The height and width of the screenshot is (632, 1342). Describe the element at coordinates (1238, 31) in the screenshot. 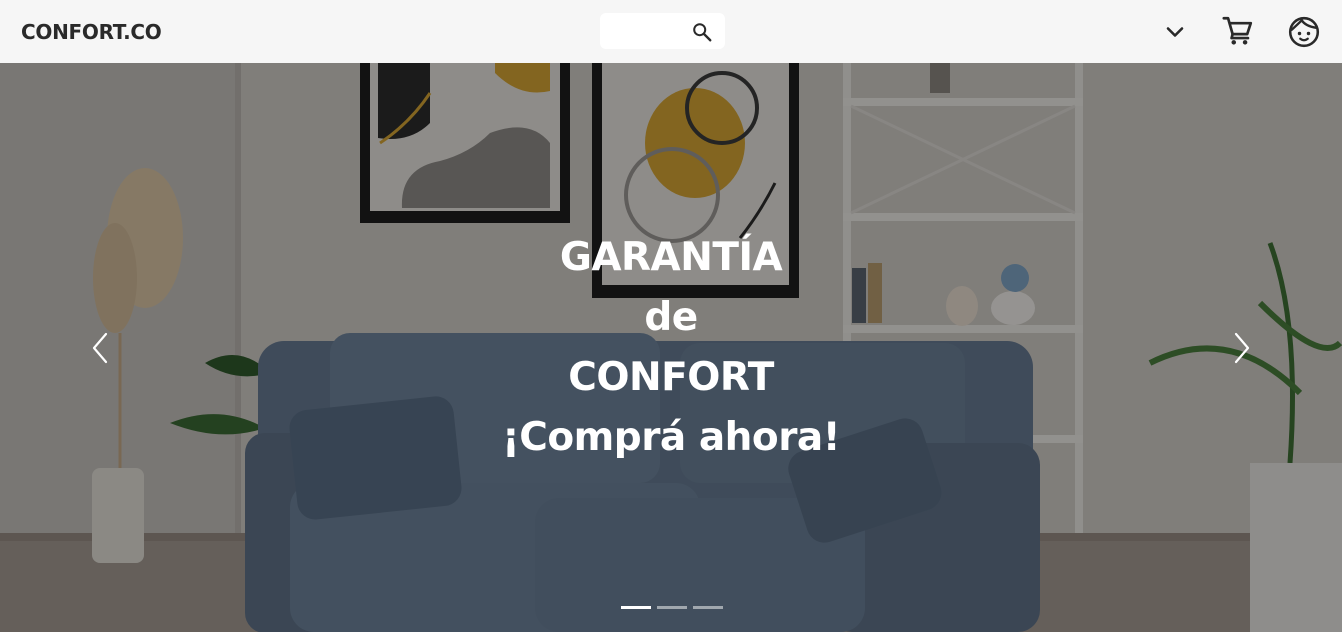

I see `cart-icon` at that location.